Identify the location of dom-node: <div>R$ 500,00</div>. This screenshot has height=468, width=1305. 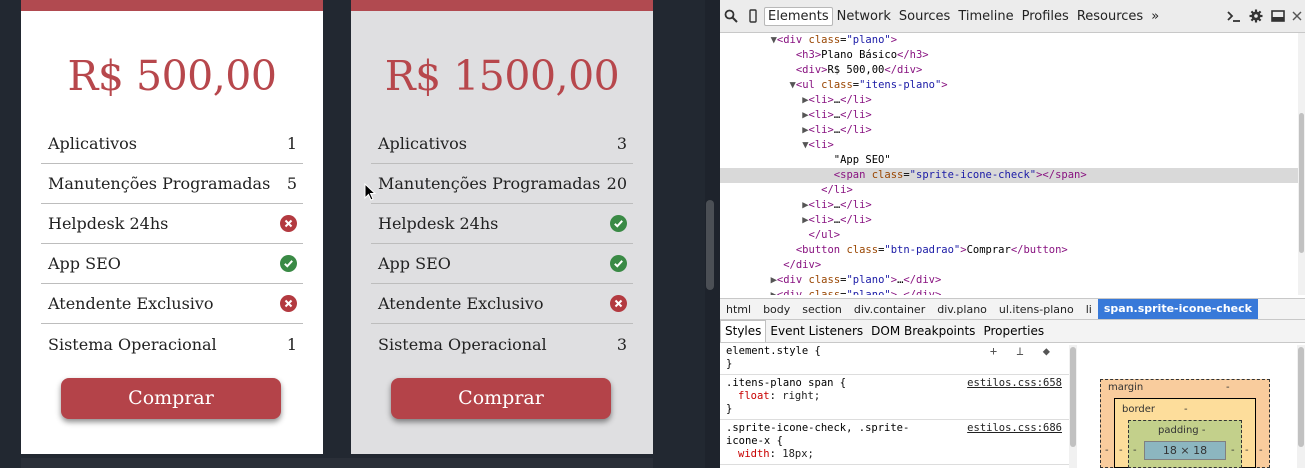
(1009, 70).